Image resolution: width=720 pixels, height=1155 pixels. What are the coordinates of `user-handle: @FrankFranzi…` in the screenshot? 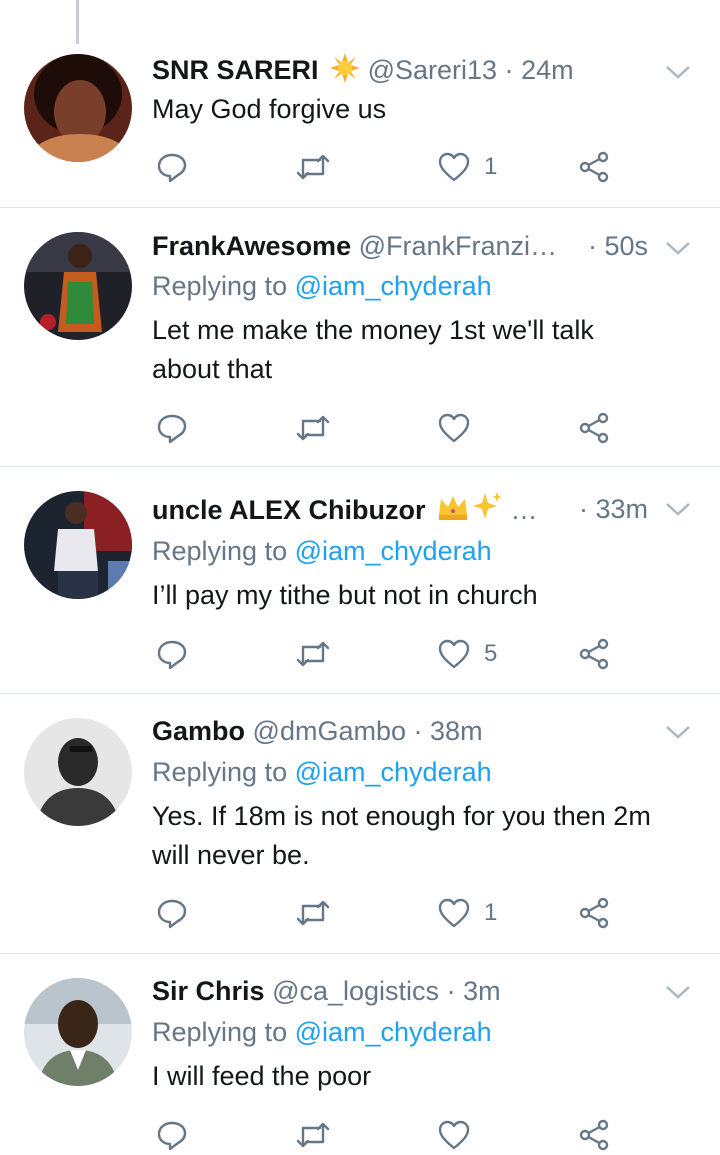 It's located at (458, 246).